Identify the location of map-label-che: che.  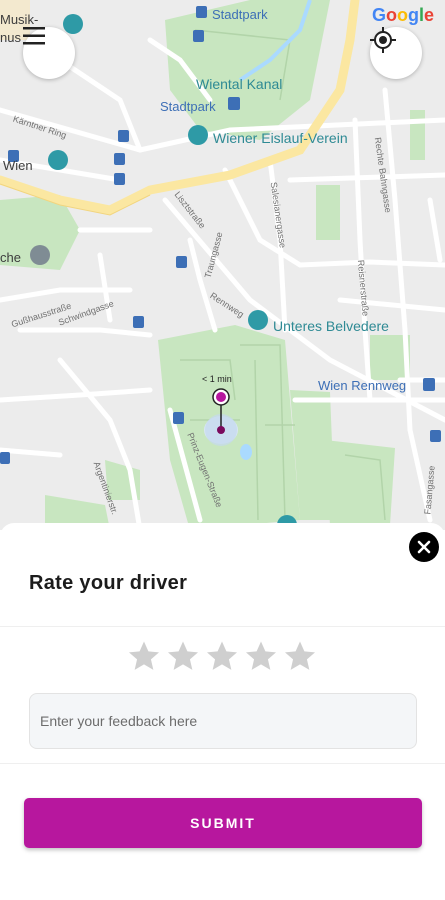
(10, 257).